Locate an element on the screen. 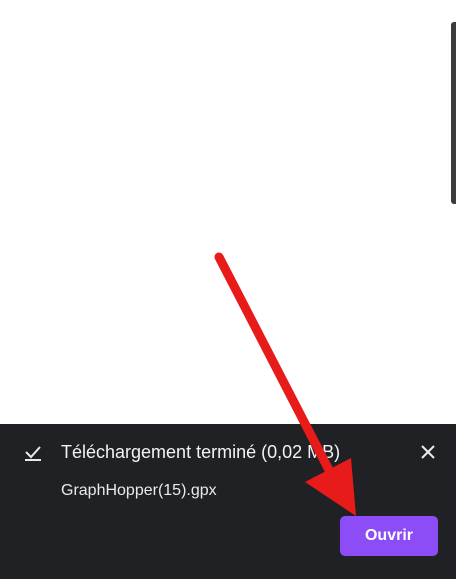 The width and height of the screenshot is (456, 579). scrollbar is located at coordinates (453, 113).